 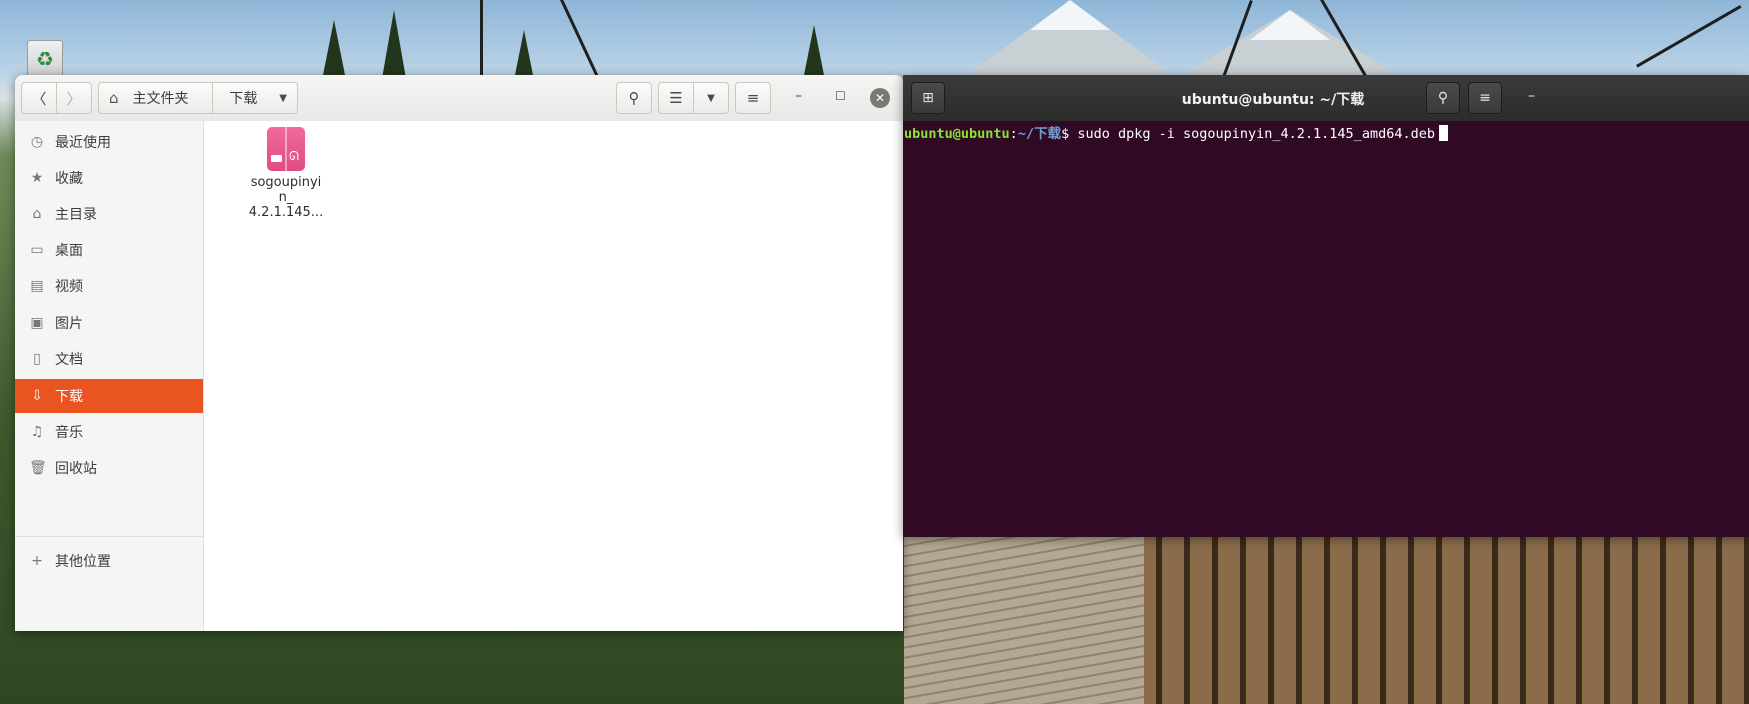 I want to click on search-button: ⚲, so click(x=634, y=98).